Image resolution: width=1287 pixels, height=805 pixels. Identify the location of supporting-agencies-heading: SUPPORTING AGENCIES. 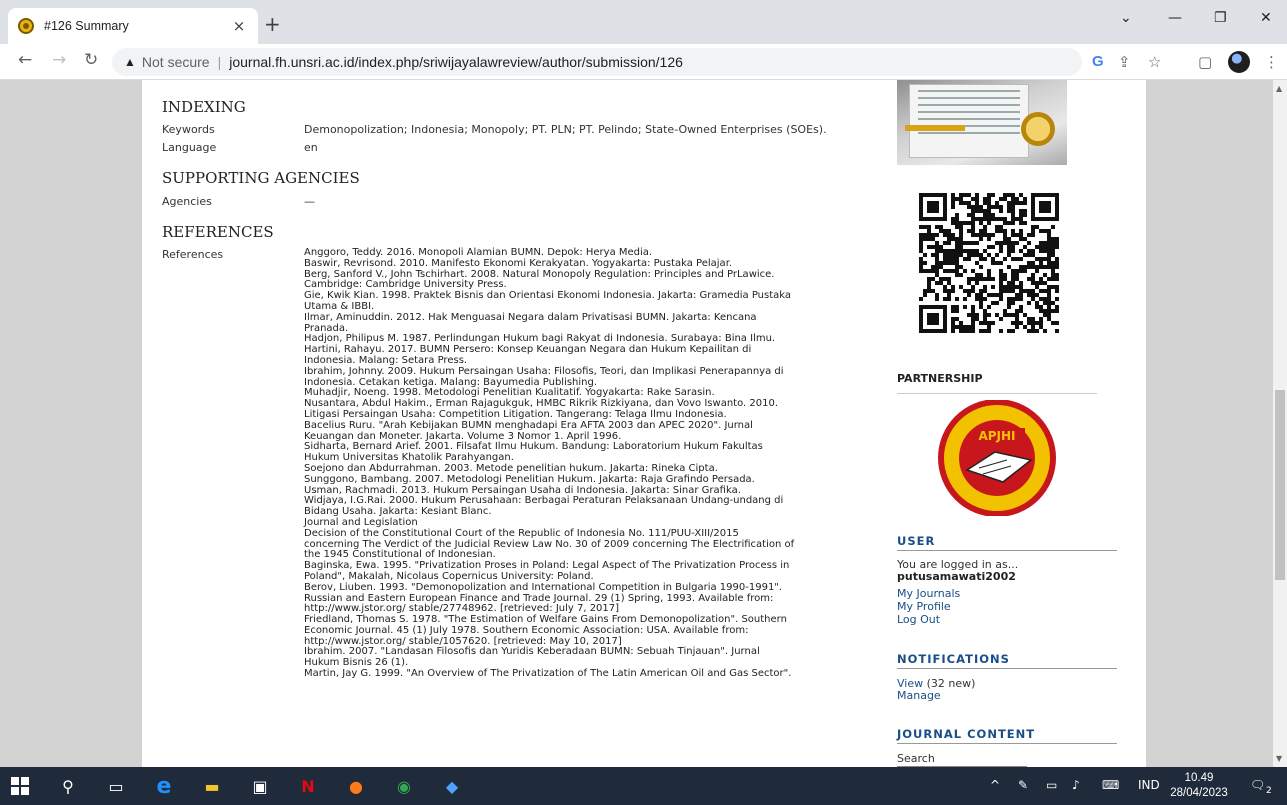
(261, 178).